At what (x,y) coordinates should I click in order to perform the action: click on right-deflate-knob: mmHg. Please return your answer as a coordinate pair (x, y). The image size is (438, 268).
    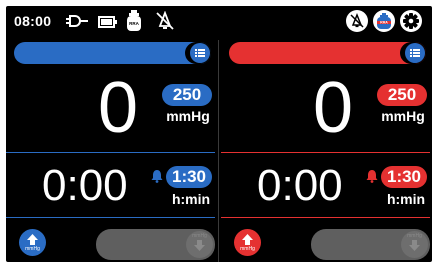
    Looking at the image, I should click on (414, 244).